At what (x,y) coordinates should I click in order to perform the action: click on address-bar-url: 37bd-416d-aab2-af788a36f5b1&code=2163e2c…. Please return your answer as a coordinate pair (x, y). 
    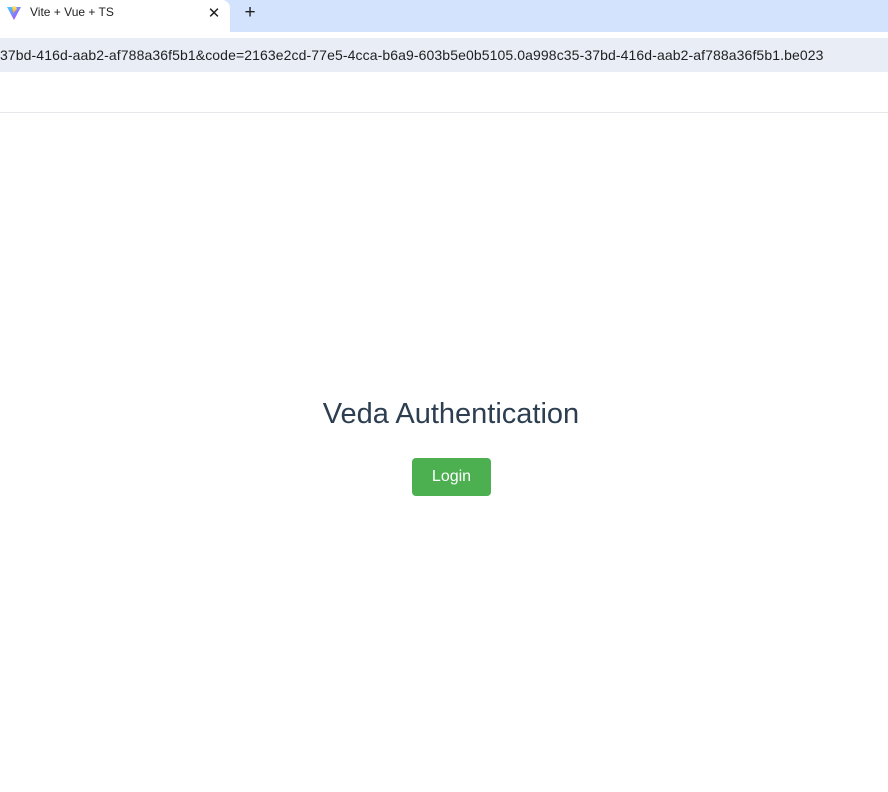
    Looking at the image, I should click on (412, 55).